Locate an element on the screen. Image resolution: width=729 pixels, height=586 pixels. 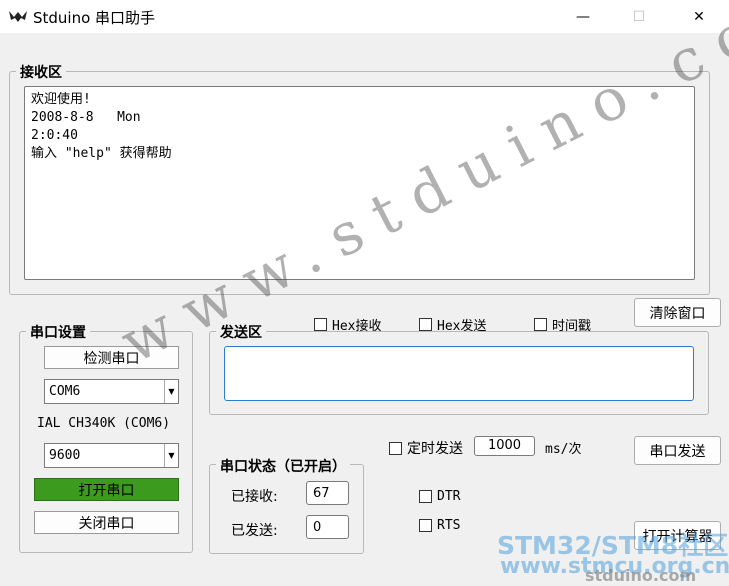
send-text-area is located at coordinates (459, 373).